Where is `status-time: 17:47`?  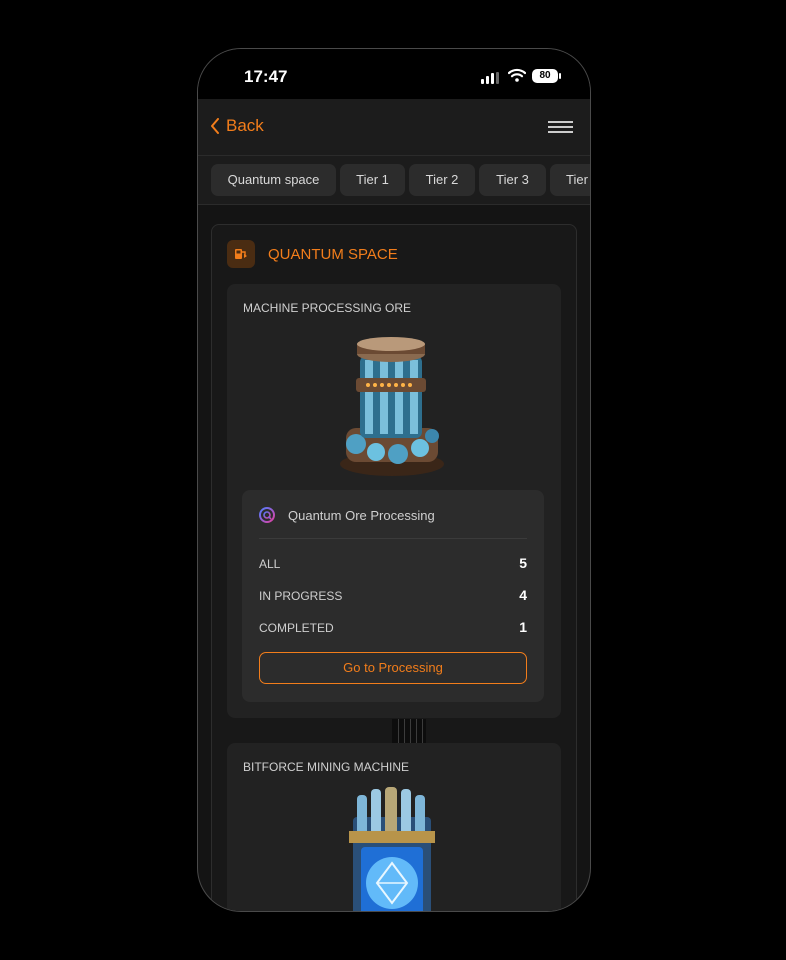 status-time: 17:47 is located at coordinates (266, 76).